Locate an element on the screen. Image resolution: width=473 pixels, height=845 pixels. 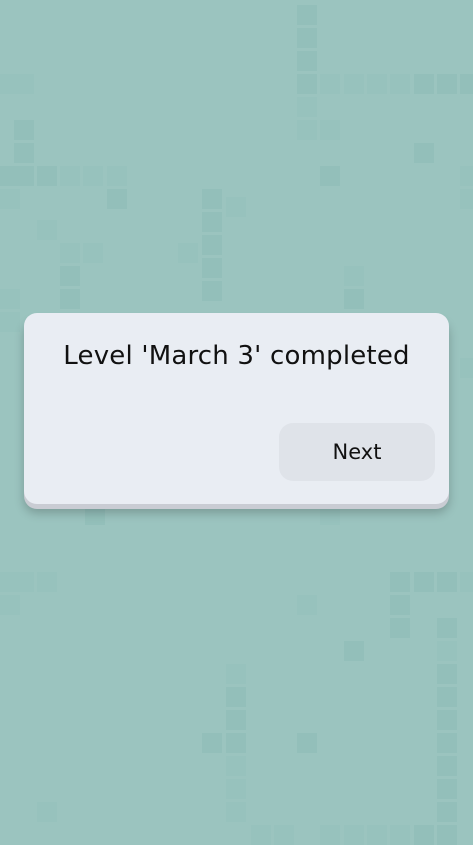
level-complete-message: Level 'March 3' completed is located at coordinates (236, 356).